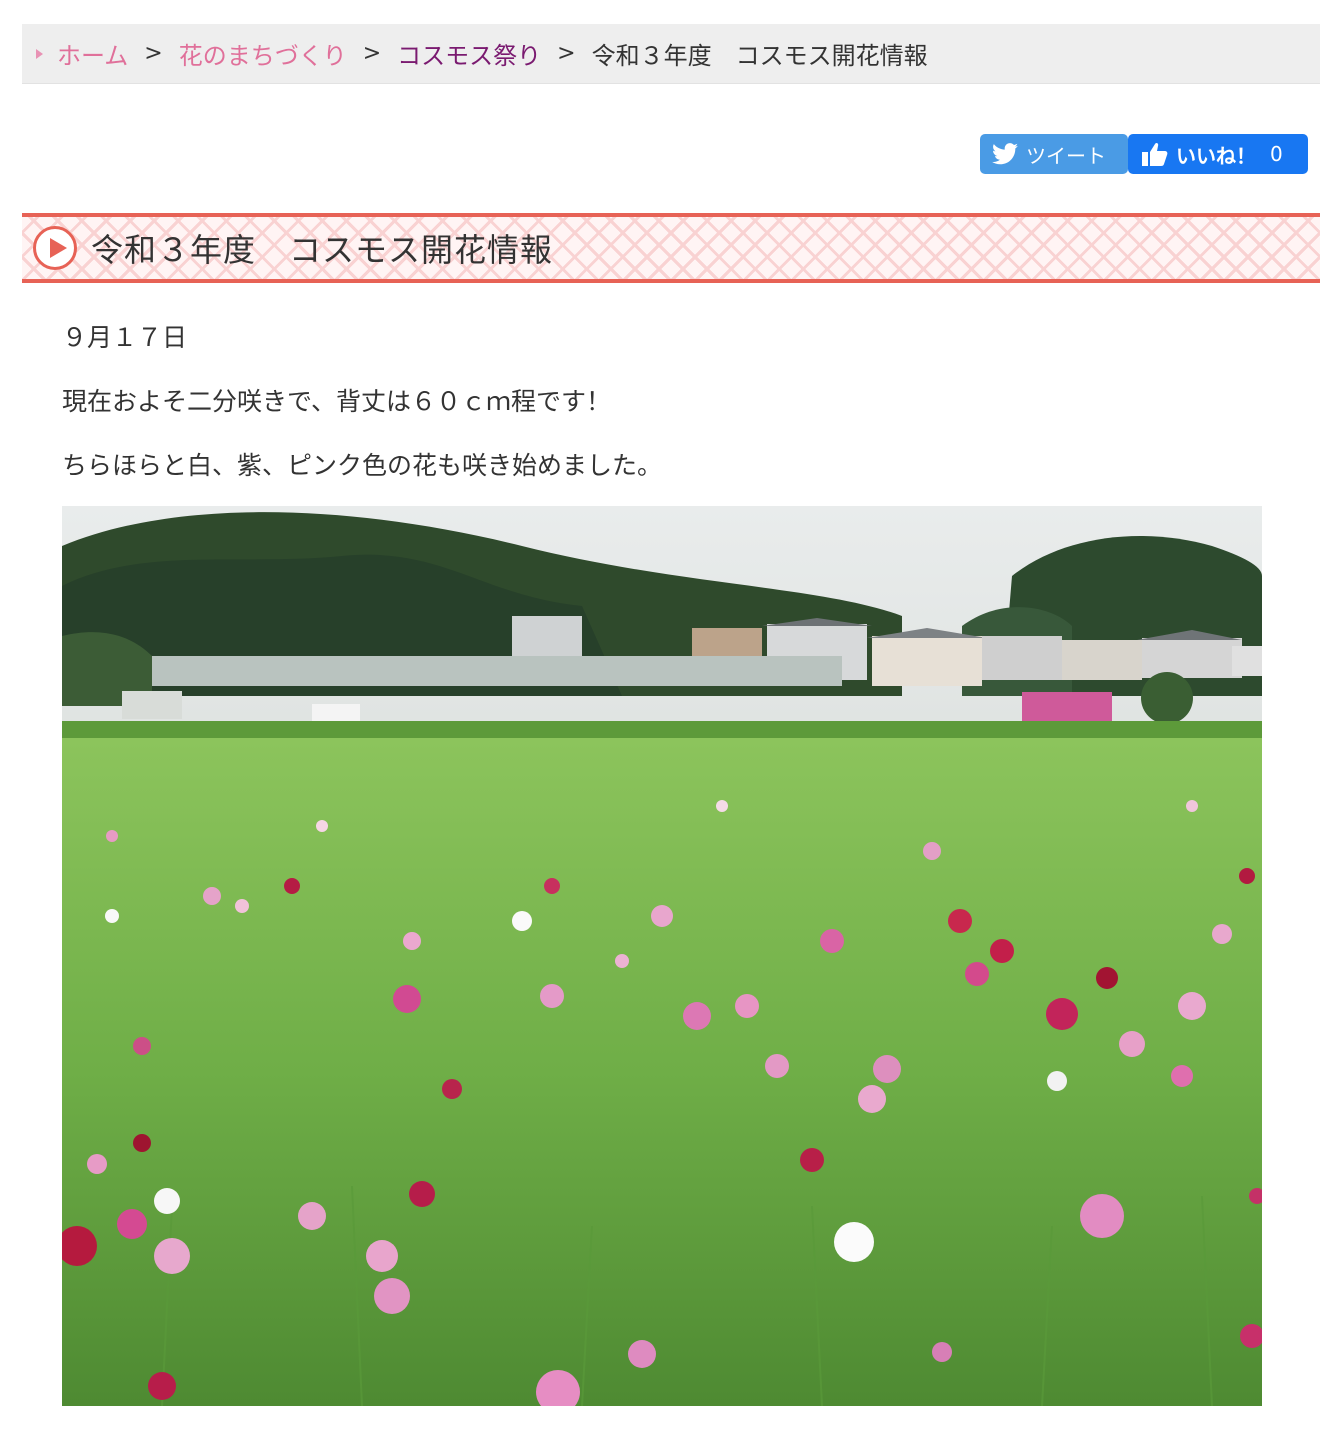 This screenshot has width=1320, height=1430. Describe the element at coordinates (39, 53) in the screenshot. I see `breadcrumb-bullet-icon` at that location.